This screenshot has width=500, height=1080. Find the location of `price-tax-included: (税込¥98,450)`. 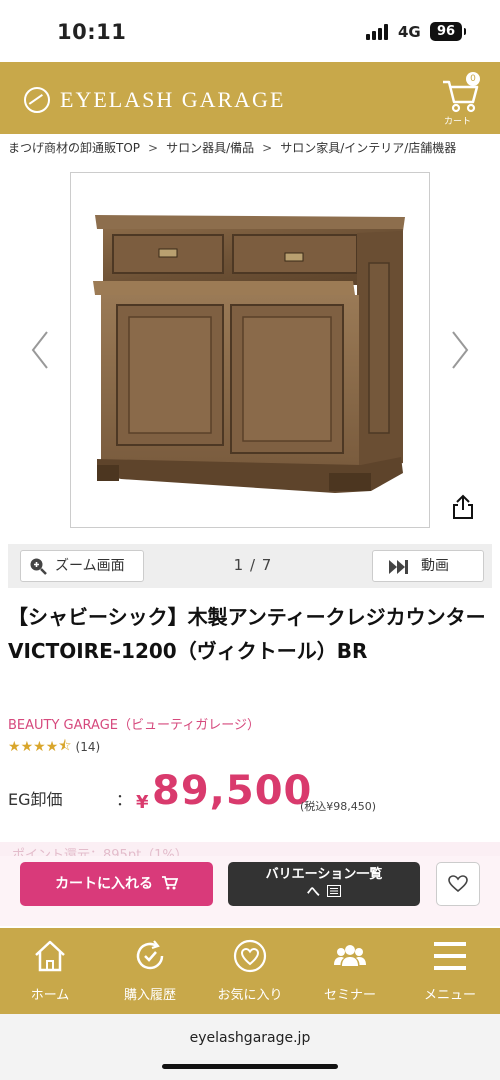

price-tax-included: (税込¥98,450) is located at coordinates (338, 806).